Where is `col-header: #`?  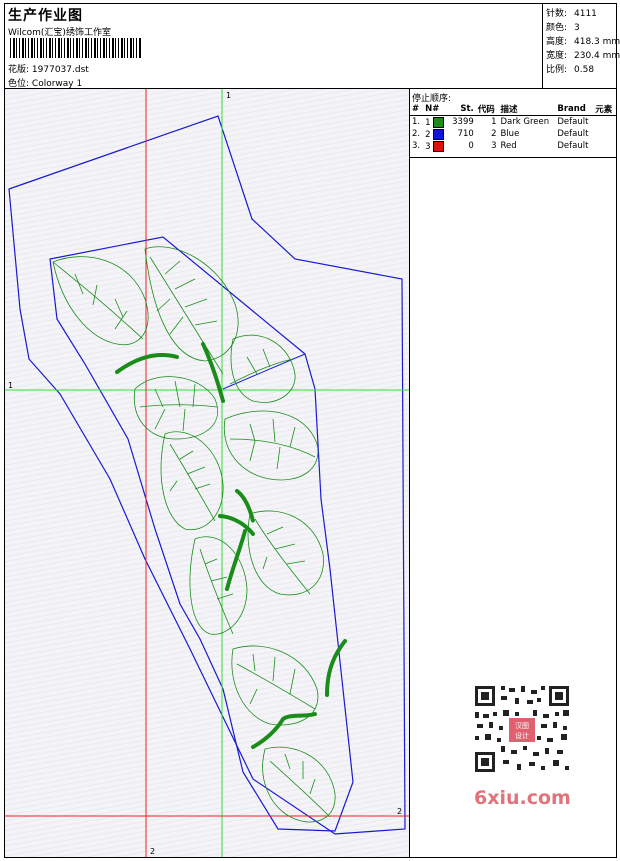 col-header: # is located at coordinates (417, 109).